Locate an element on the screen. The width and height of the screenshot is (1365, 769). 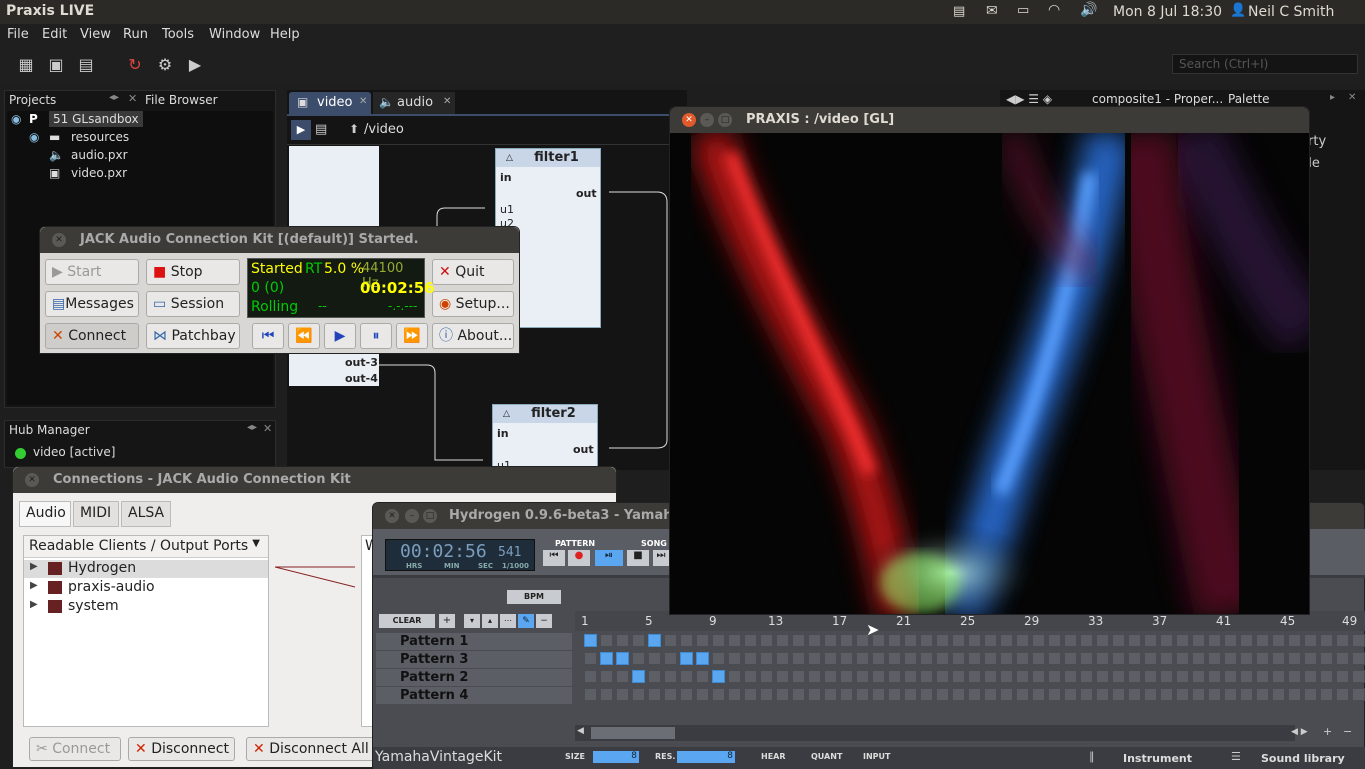
up-icon: ▴ is located at coordinates (490, 621).